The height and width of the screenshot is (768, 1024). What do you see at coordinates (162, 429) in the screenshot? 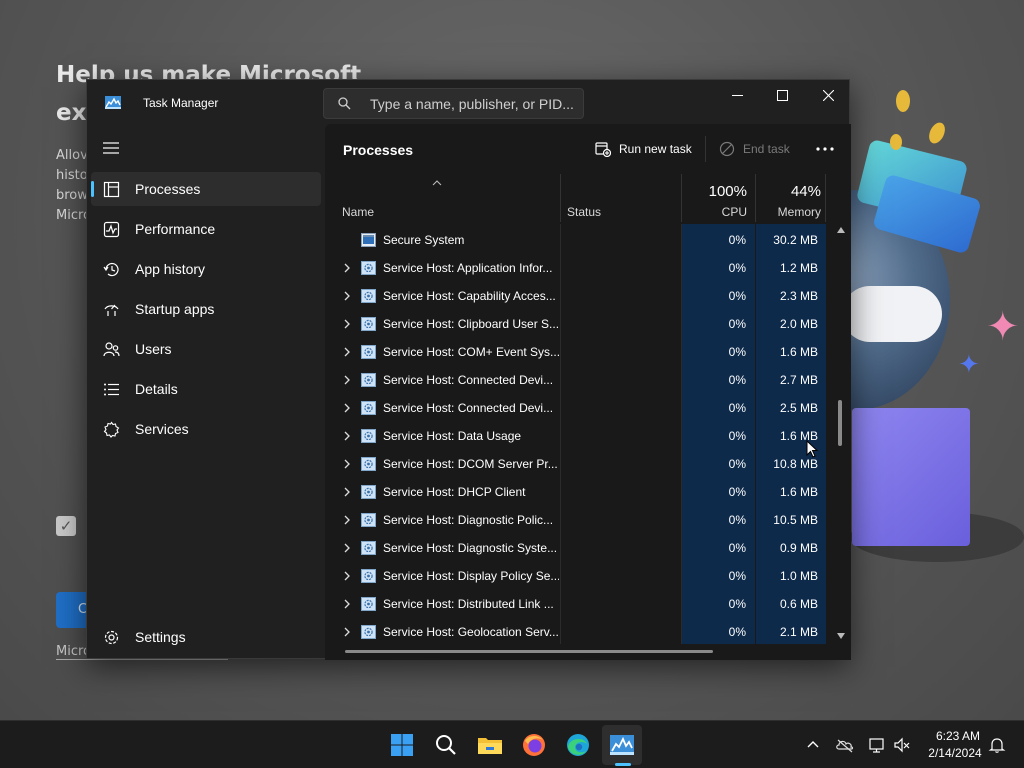
I see `nav-label-services: Services` at bounding box center [162, 429].